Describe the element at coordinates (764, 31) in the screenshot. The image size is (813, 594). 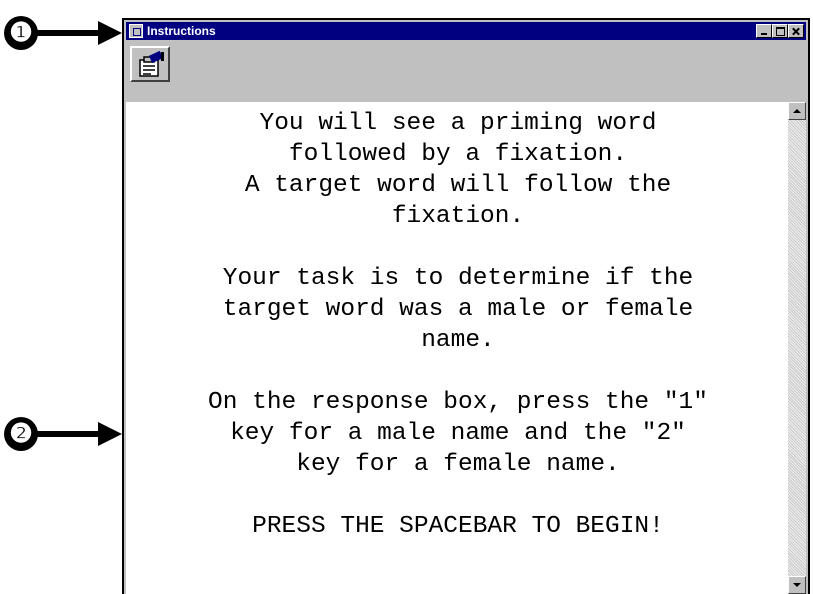
I see `minimize-button` at that location.